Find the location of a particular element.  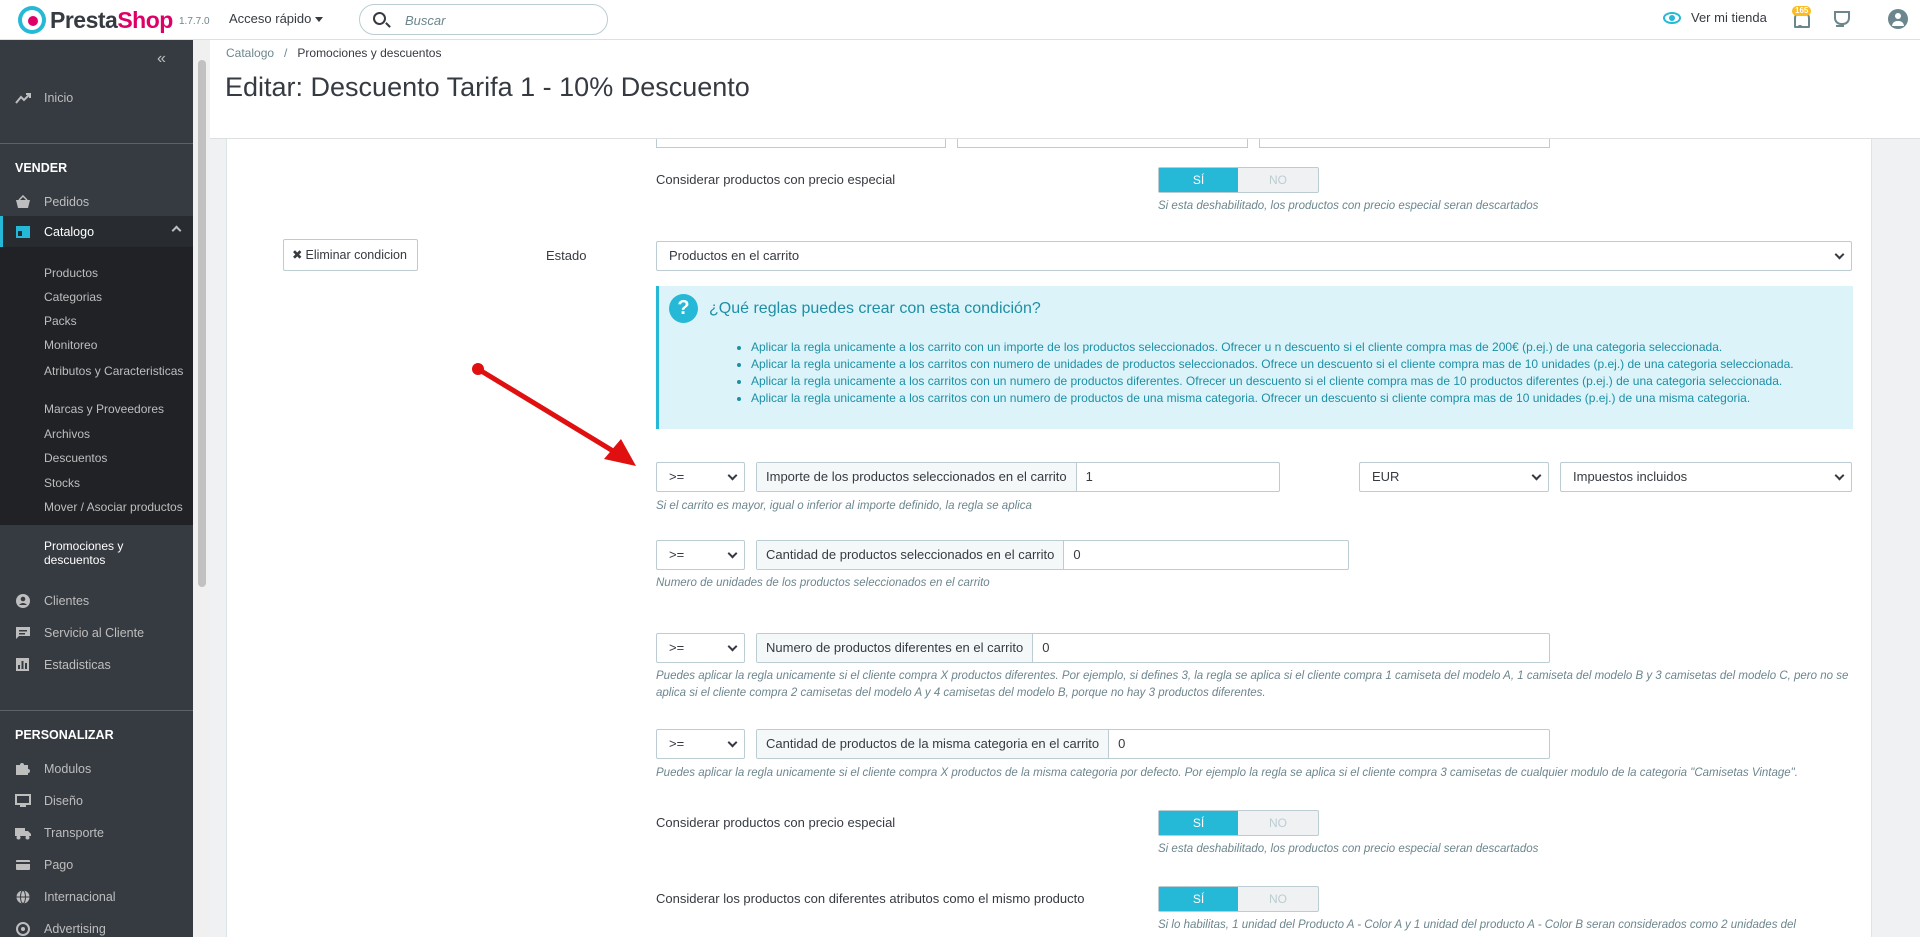

quick-access-menu: Acceso rápido is located at coordinates (276, 18).